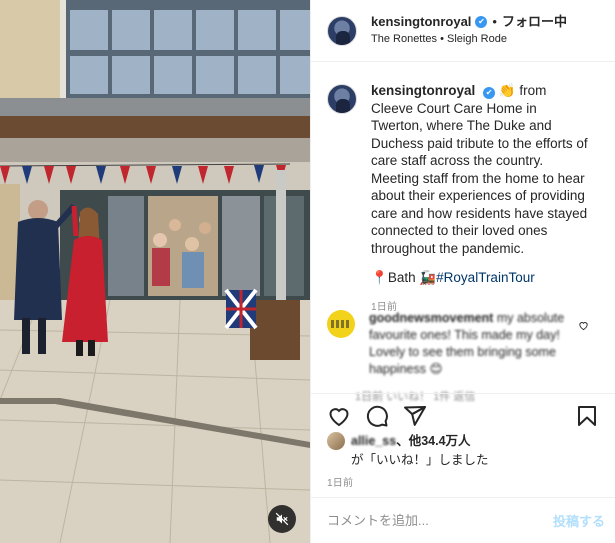 This screenshot has width=615, height=543. What do you see at coordinates (436, 369) in the screenshot?
I see `comment-emoji: 😊` at bounding box center [436, 369].